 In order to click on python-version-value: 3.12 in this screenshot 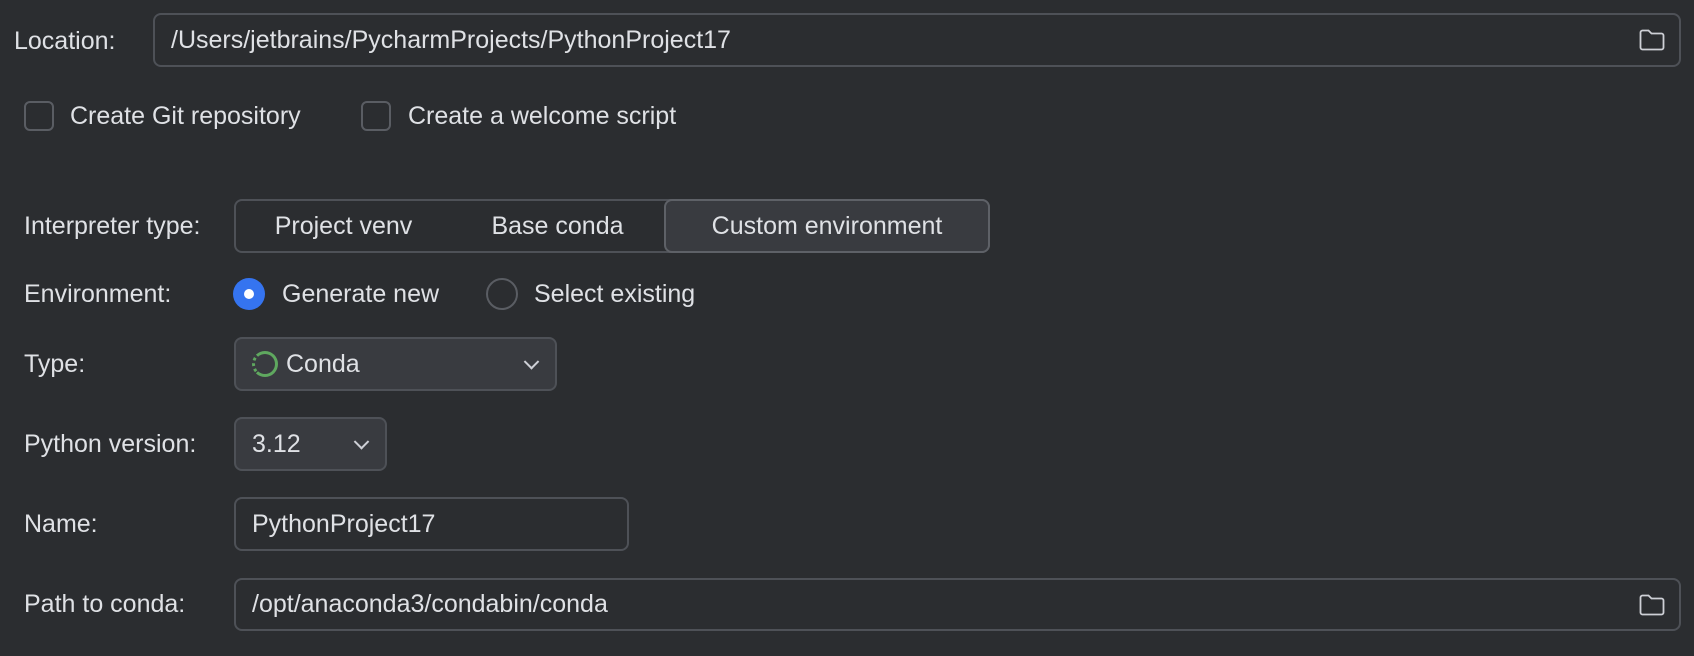, I will do `click(276, 443)`.